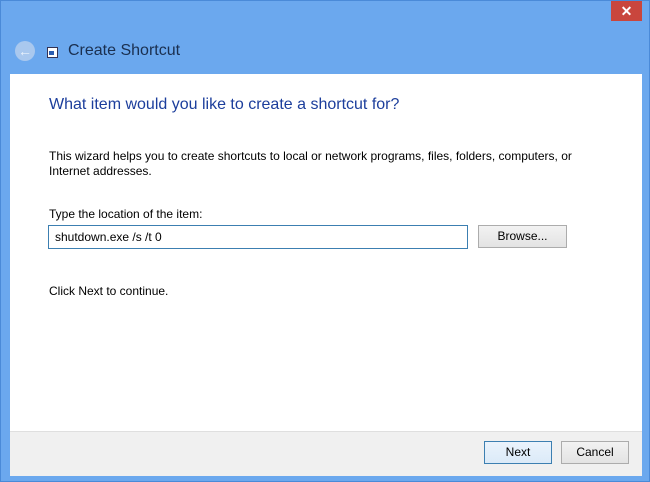 This screenshot has height=482, width=650. What do you see at coordinates (109, 291) in the screenshot?
I see `continue-text: Click Next to continue.` at bounding box center [109, 291].